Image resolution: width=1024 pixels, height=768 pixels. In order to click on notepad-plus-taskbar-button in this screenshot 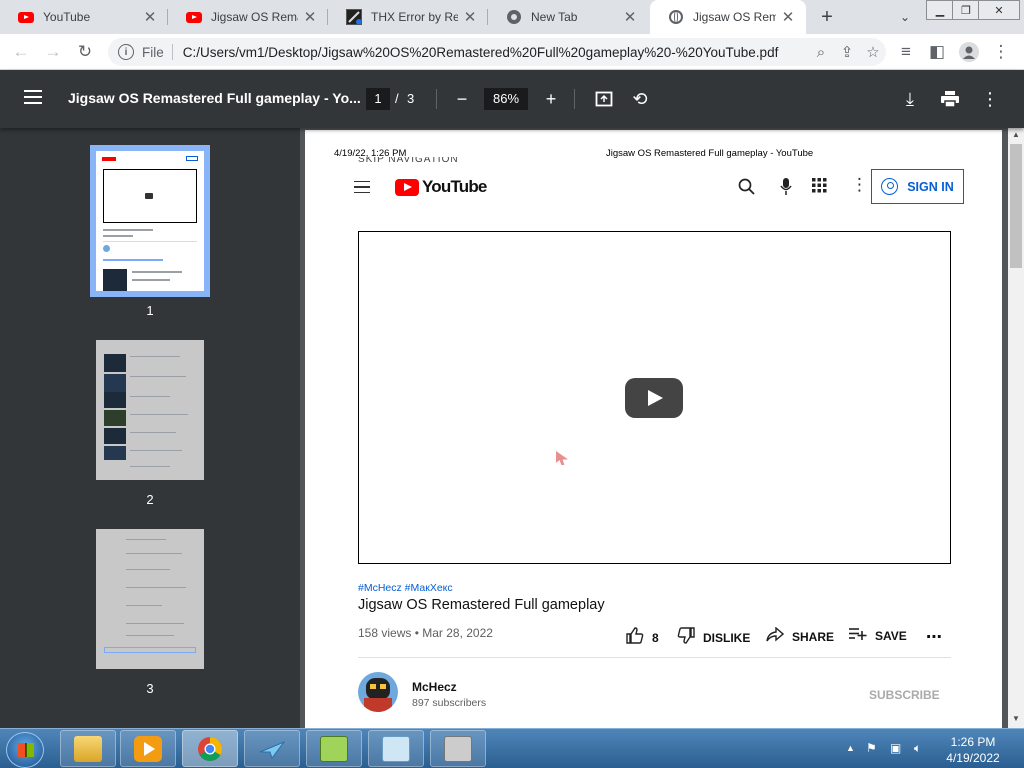, I will do `click(334, 748)`.